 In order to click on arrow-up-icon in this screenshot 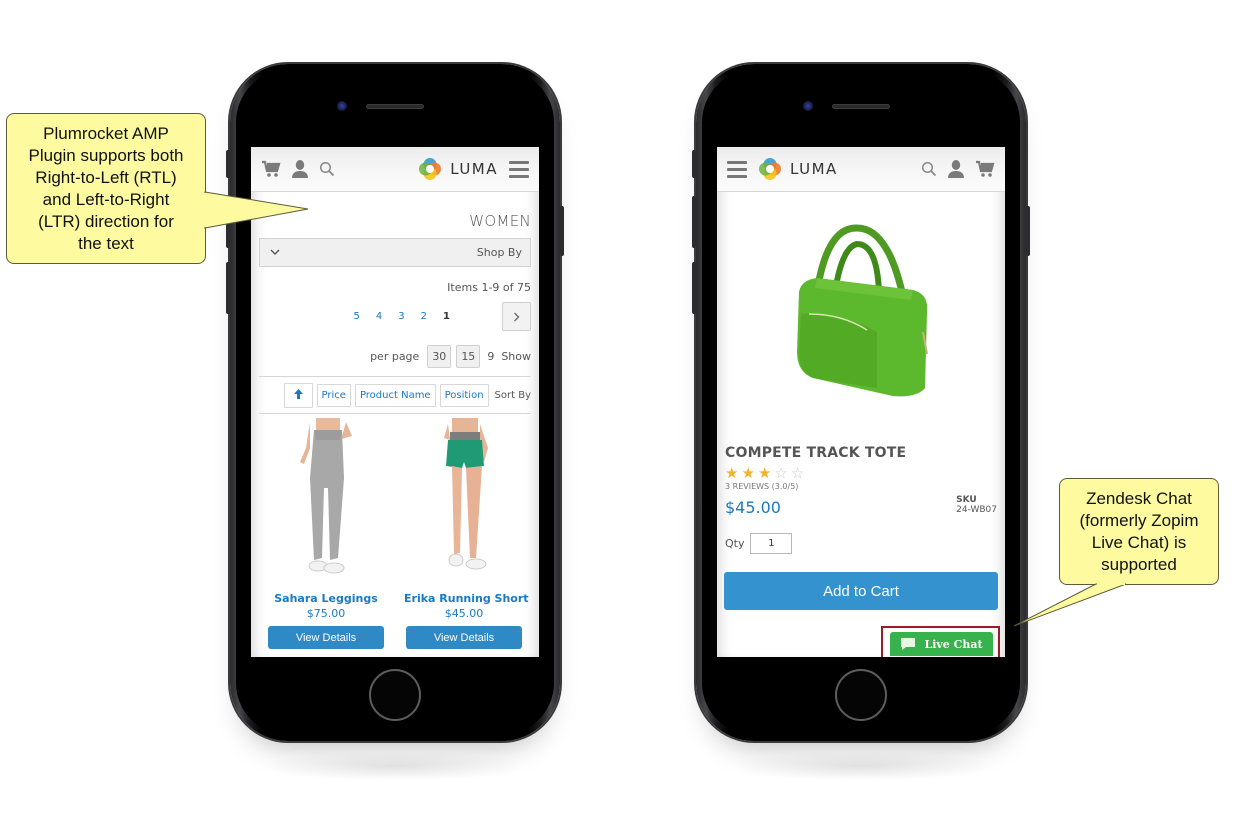, I will do `click(298, 393)`.